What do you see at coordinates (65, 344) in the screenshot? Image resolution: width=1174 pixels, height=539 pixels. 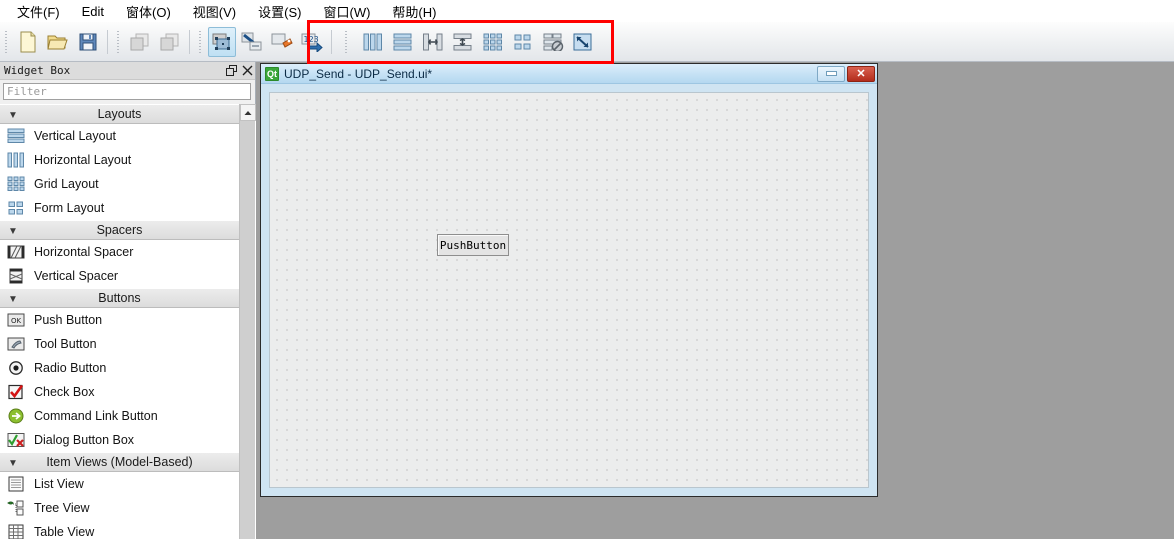 I see `widget-item-label: Tool Button` at bounding box center [65, 344].